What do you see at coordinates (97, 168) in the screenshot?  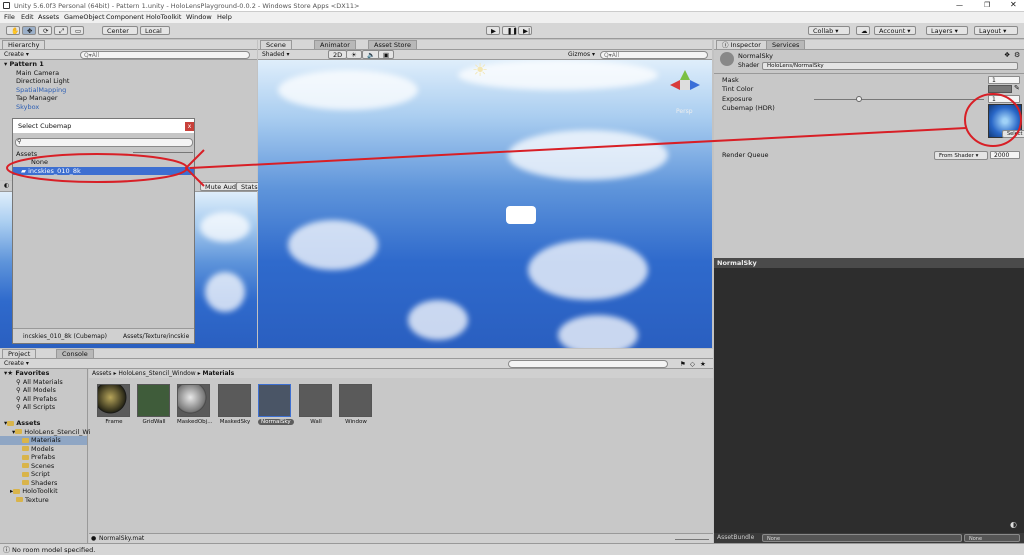 I see `annotation-circle-list` at bounding box center [97, 168].